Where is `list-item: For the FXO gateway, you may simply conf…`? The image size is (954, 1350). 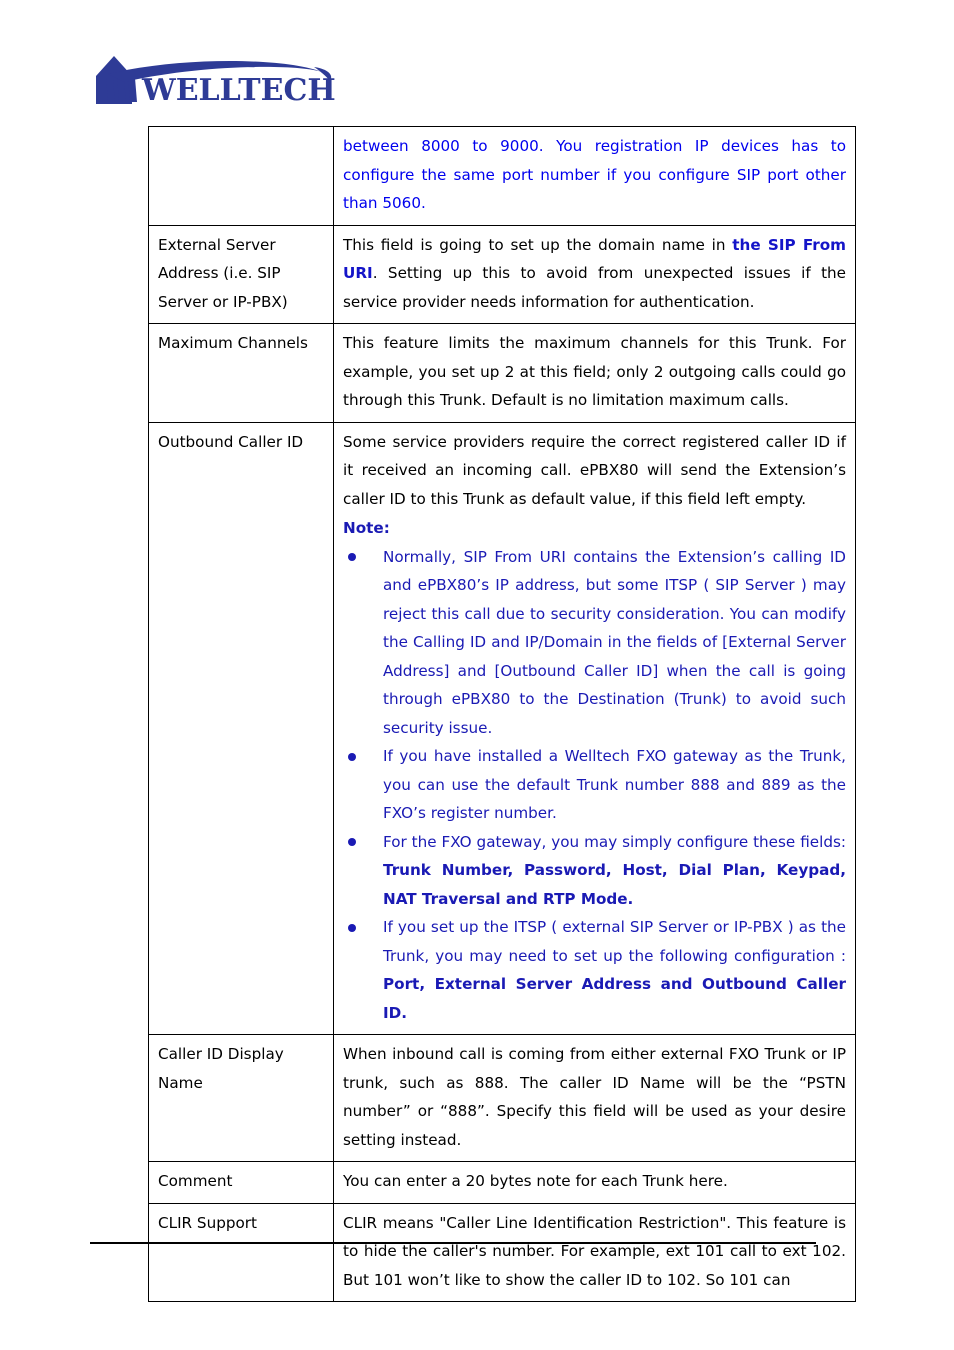 list-item: For the FXO gateway, you may simply conf… is located at coordinates (594, 871).